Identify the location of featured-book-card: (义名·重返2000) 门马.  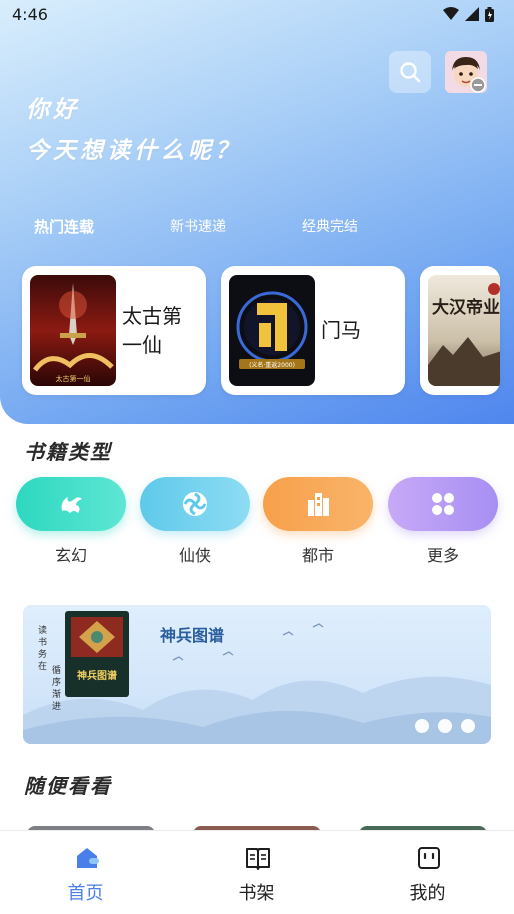
(313, 330).